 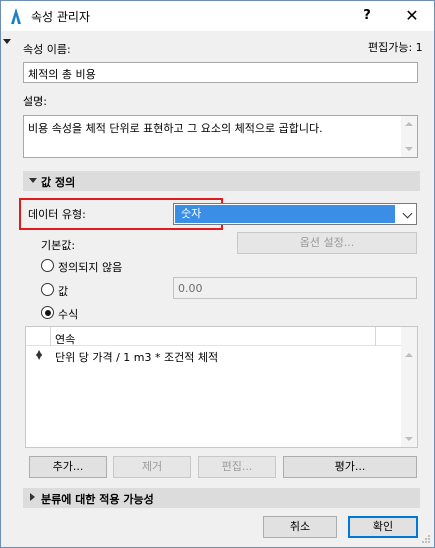 I want to click on ok-button: 확인, so click(x=383, y=527).